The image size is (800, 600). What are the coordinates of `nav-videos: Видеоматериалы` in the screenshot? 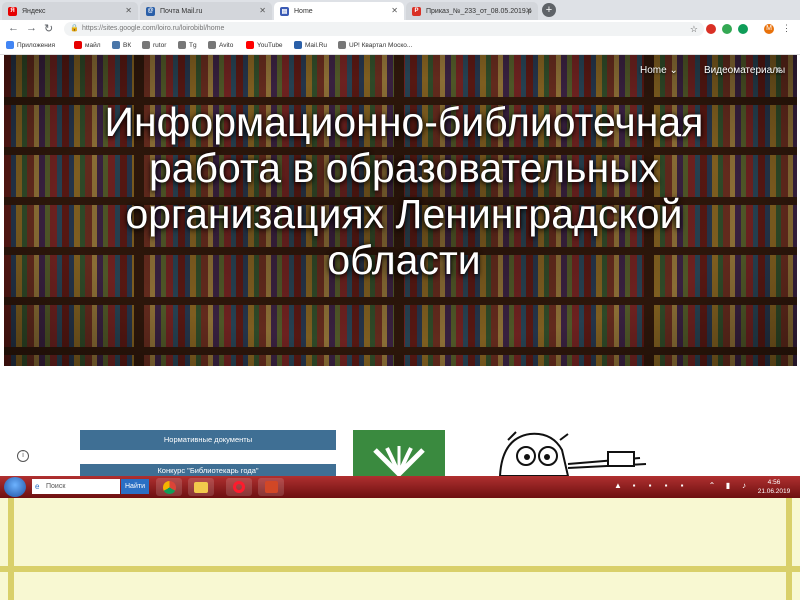 It's located at (744, 70).